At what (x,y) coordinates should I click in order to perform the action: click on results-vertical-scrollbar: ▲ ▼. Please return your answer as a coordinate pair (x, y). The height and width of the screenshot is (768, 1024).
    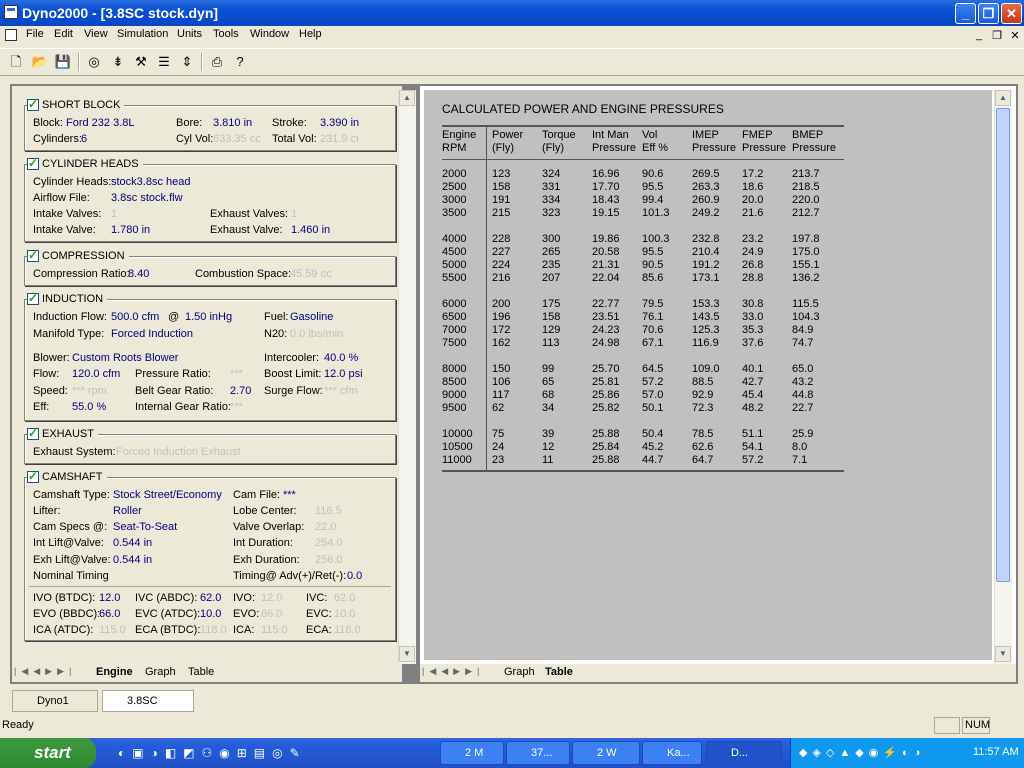
    Looking at the image, I should click on (1003, 377).